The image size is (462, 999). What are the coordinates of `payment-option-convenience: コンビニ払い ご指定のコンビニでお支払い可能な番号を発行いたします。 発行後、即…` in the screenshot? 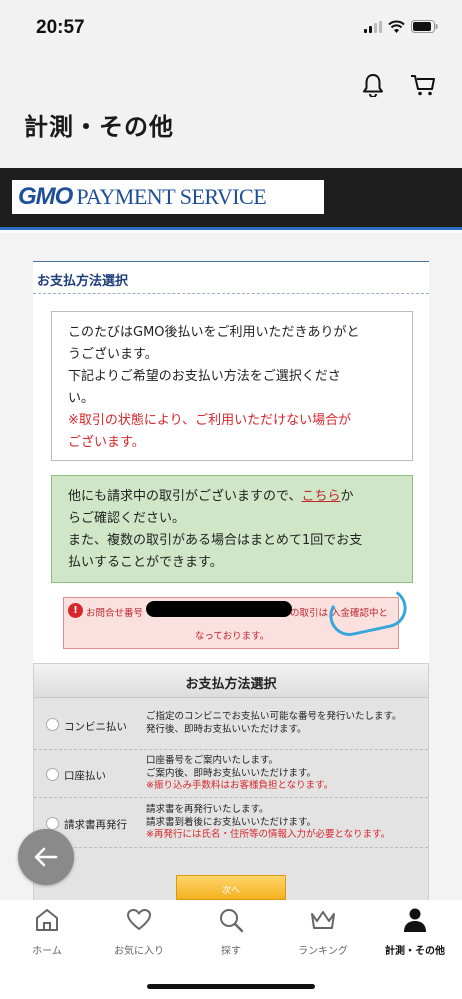 It's located at (231, 724).